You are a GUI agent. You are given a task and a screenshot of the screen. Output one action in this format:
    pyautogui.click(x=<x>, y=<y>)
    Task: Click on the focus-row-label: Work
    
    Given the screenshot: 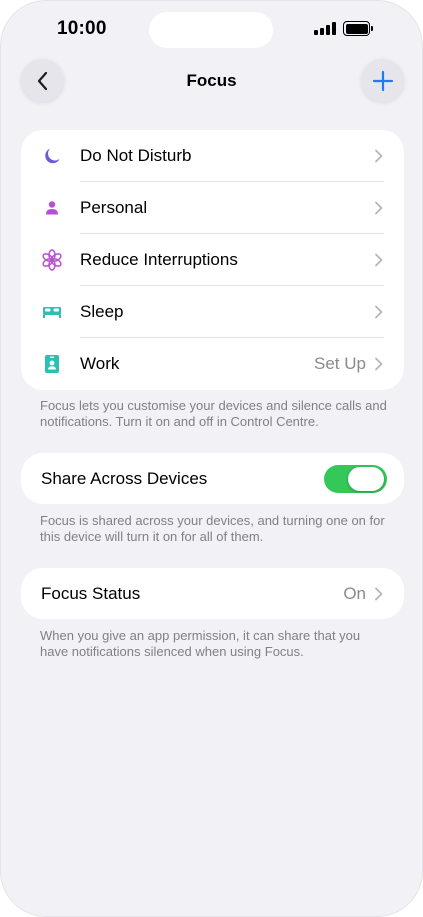 What is the action you would take?
    pyautogui.click(x=100, y=363)
    